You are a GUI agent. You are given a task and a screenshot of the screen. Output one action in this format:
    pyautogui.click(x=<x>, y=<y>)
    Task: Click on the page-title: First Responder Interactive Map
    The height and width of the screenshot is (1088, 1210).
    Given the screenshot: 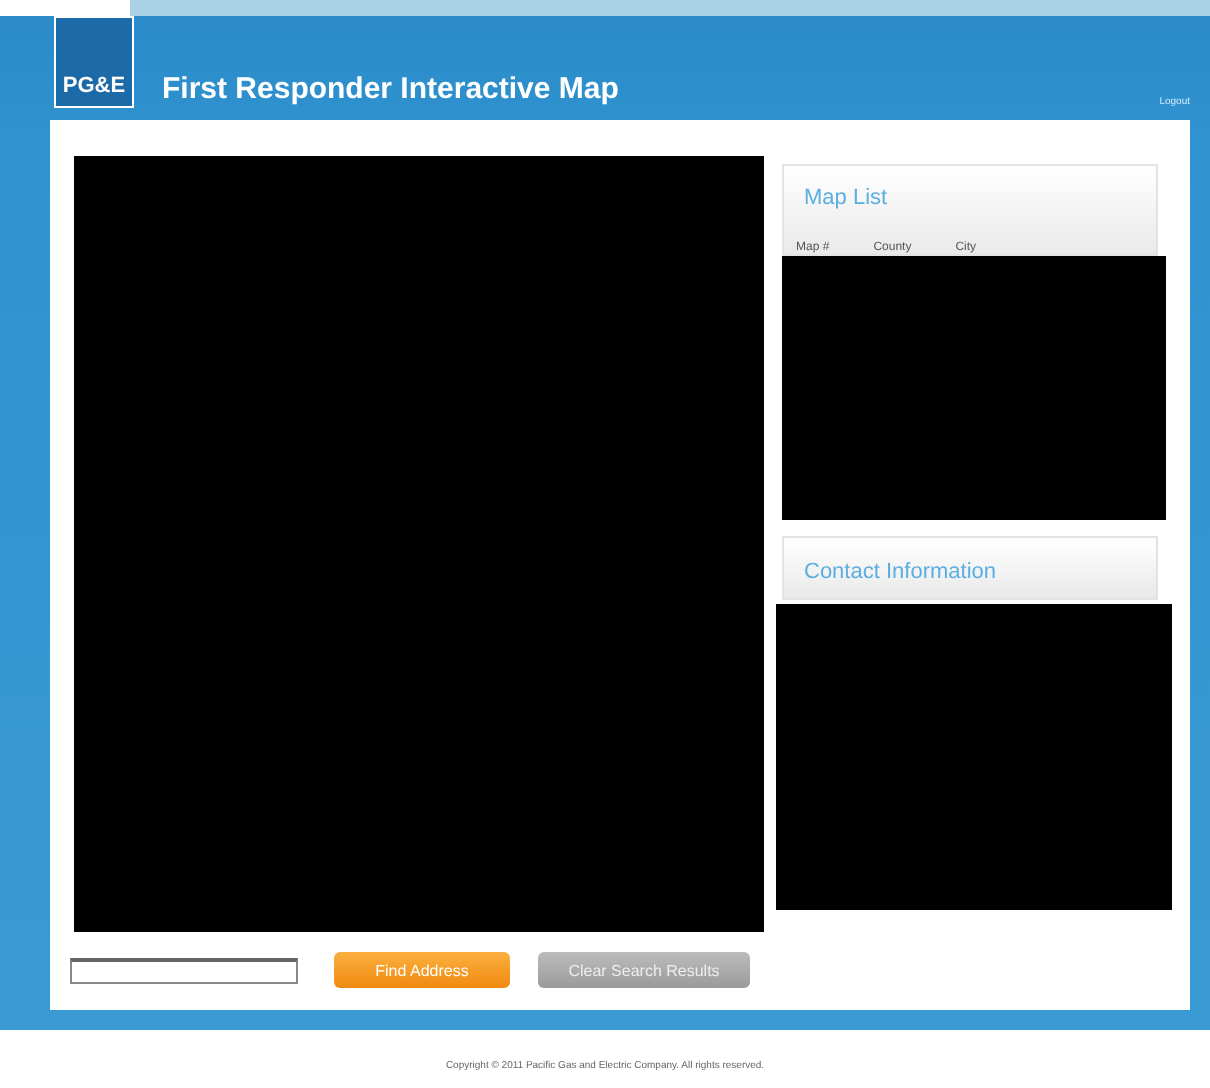 What is the action you would take?
    pyautogui.click(x=390, y=89)
    